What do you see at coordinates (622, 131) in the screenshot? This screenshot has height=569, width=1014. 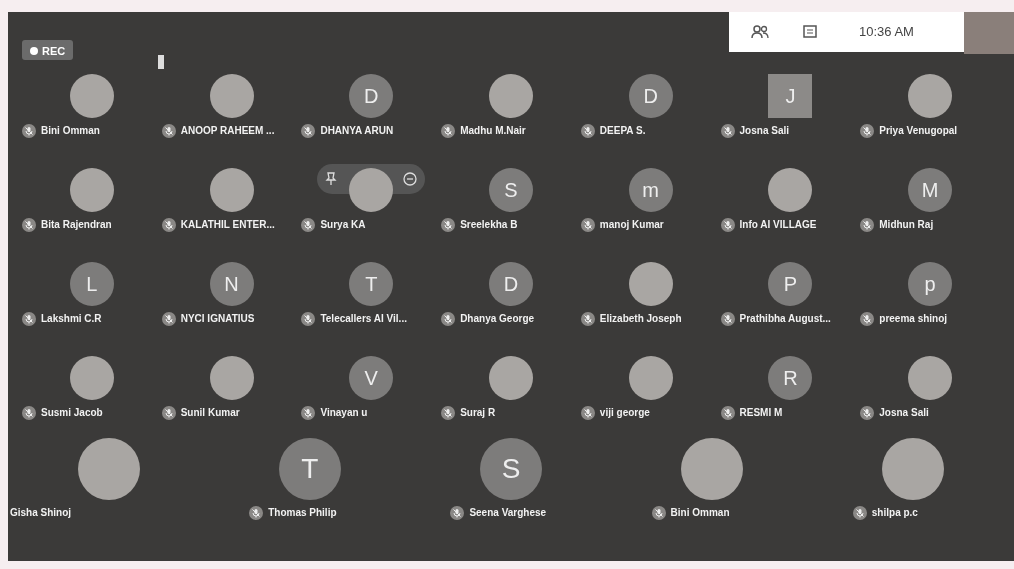 I see `participant-name: DEEPA S.` at bounding box center [622, 131].